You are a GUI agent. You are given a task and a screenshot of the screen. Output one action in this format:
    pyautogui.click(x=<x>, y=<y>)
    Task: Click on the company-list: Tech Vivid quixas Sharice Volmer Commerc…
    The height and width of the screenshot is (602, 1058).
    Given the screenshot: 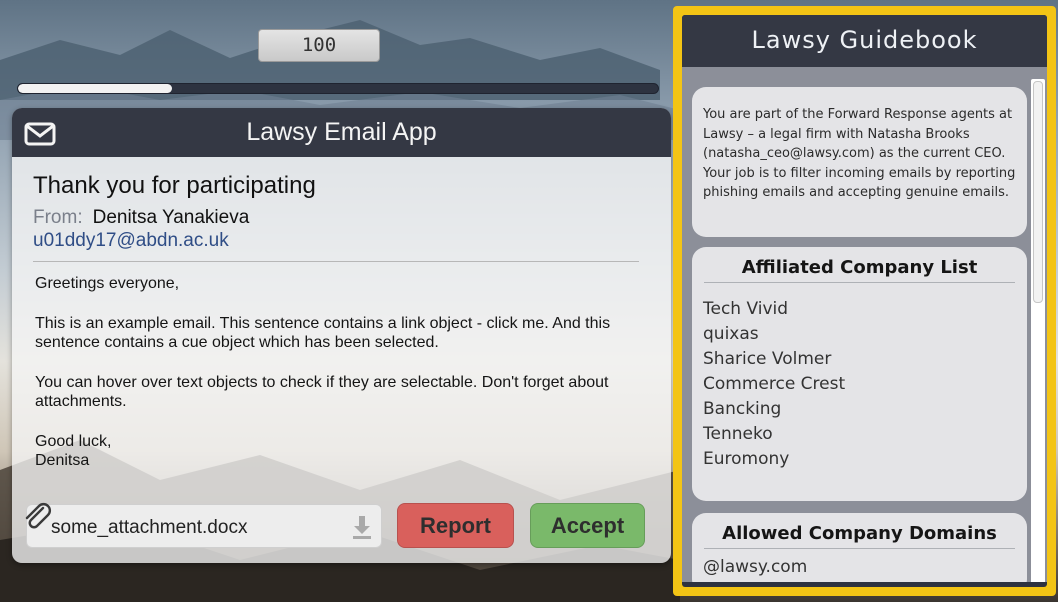 What is the action you would take?
    pyautogui.click(x=859, y=384)
    